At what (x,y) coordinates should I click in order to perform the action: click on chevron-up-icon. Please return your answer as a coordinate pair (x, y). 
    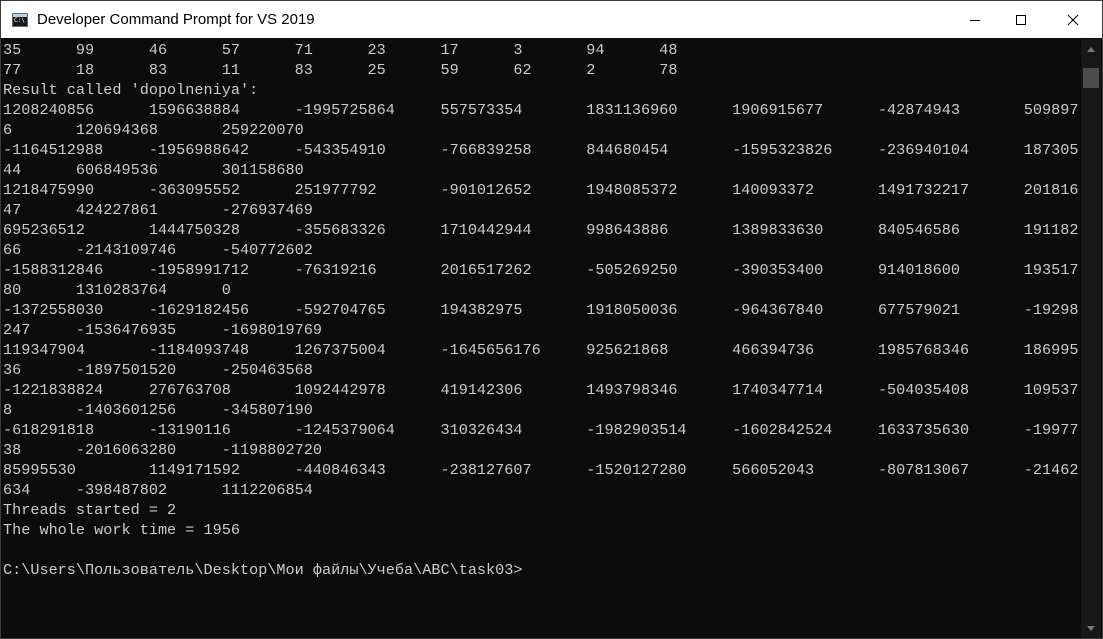
    Looking at the image, I should click on (1091, 49).